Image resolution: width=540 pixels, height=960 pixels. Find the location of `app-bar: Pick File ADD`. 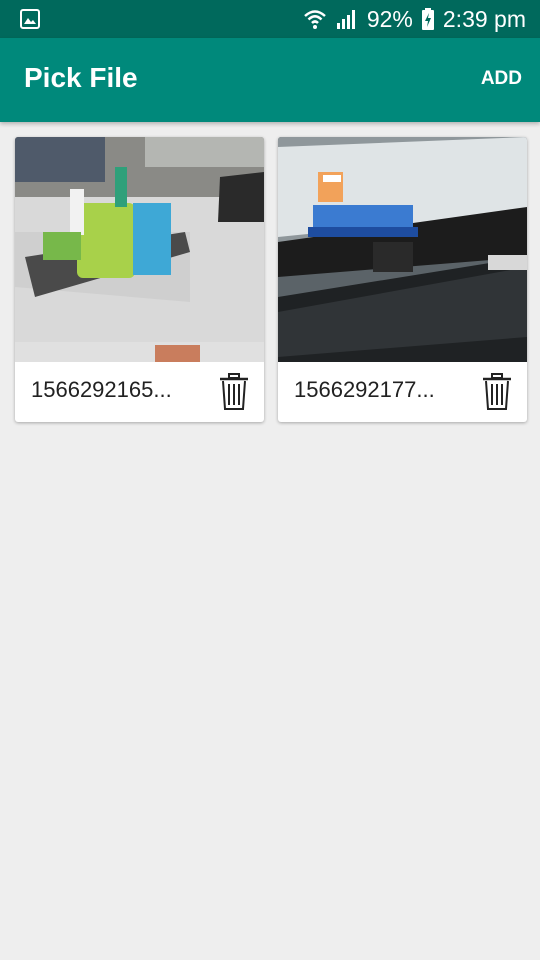

app-bar: Pick File ADD is located at coordinates (270, 80).